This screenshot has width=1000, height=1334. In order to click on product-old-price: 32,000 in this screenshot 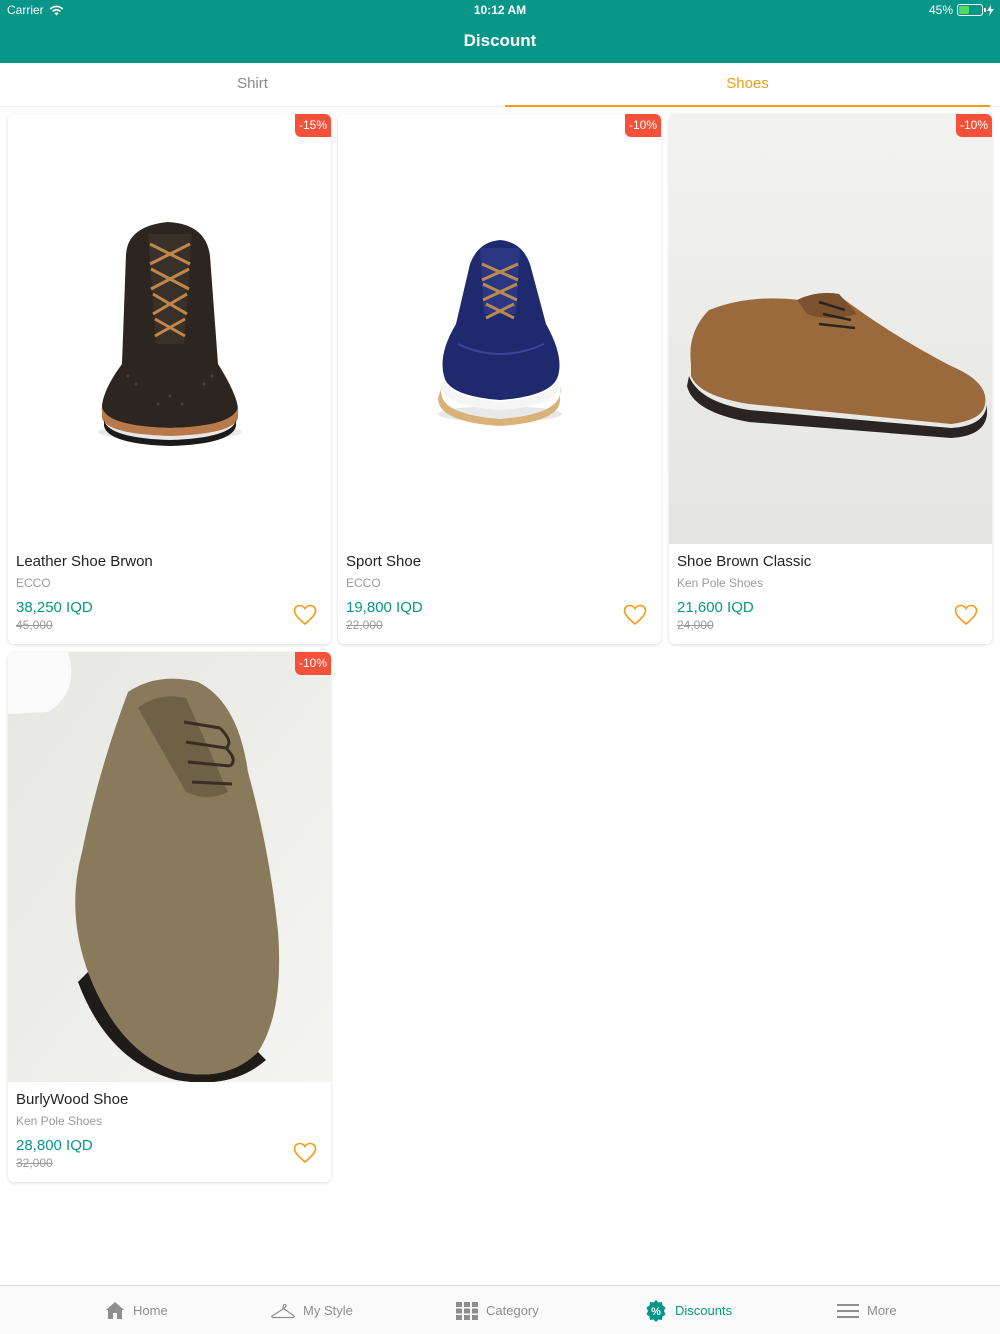, I will do `click(34, 1163)`.